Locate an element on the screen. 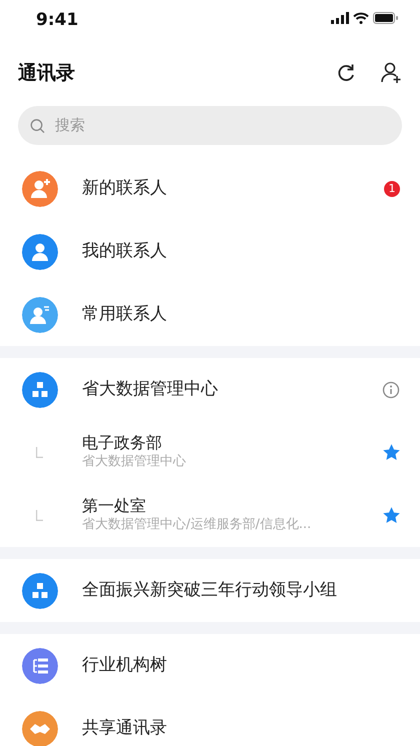 This screenshot has width=420, height=746. search-icon is located at coordinates (37, 126).